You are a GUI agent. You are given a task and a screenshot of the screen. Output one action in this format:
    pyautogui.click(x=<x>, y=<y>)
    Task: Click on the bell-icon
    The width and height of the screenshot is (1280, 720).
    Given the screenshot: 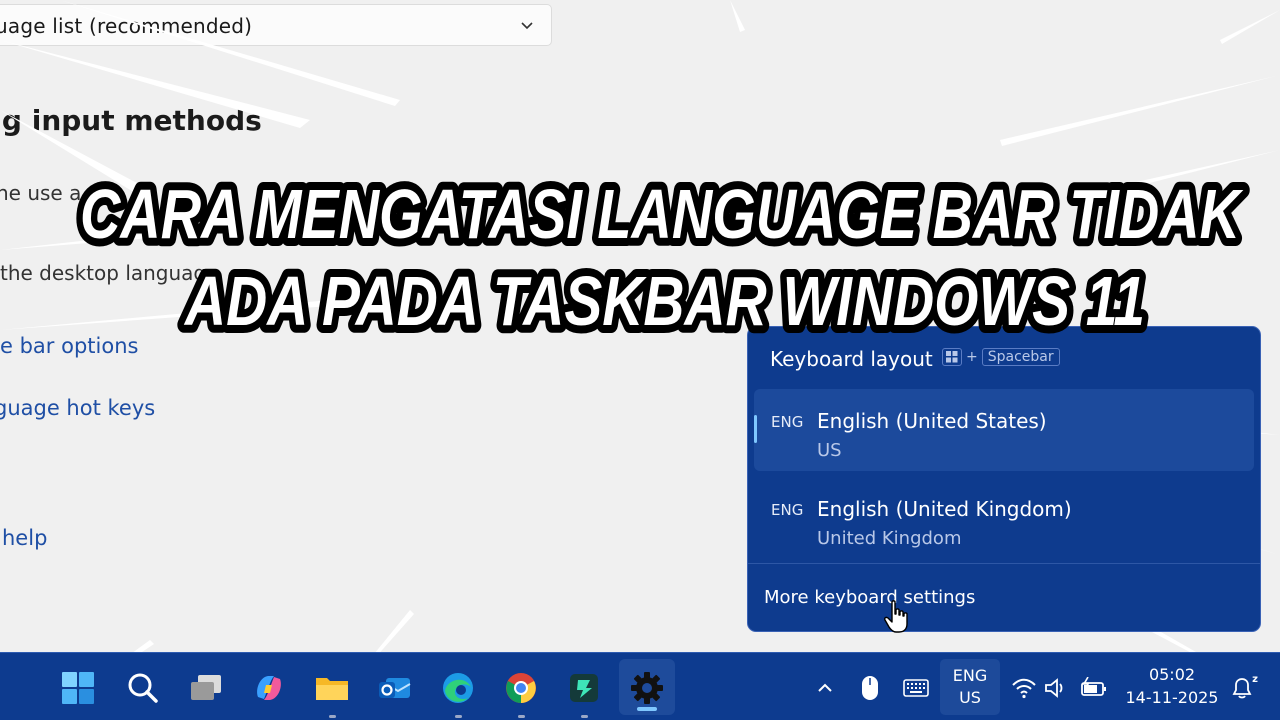 What is the action you would take?
    pyautogui.click(x=1242, y=688)
    